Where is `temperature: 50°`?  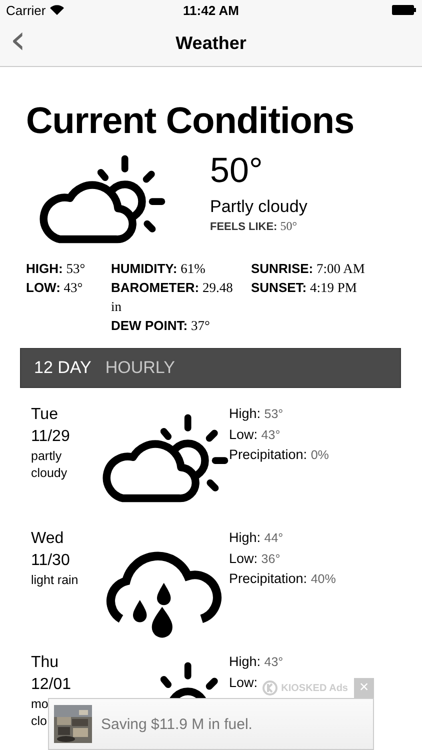
temperature: 50° is located at coordinates (237, 171).